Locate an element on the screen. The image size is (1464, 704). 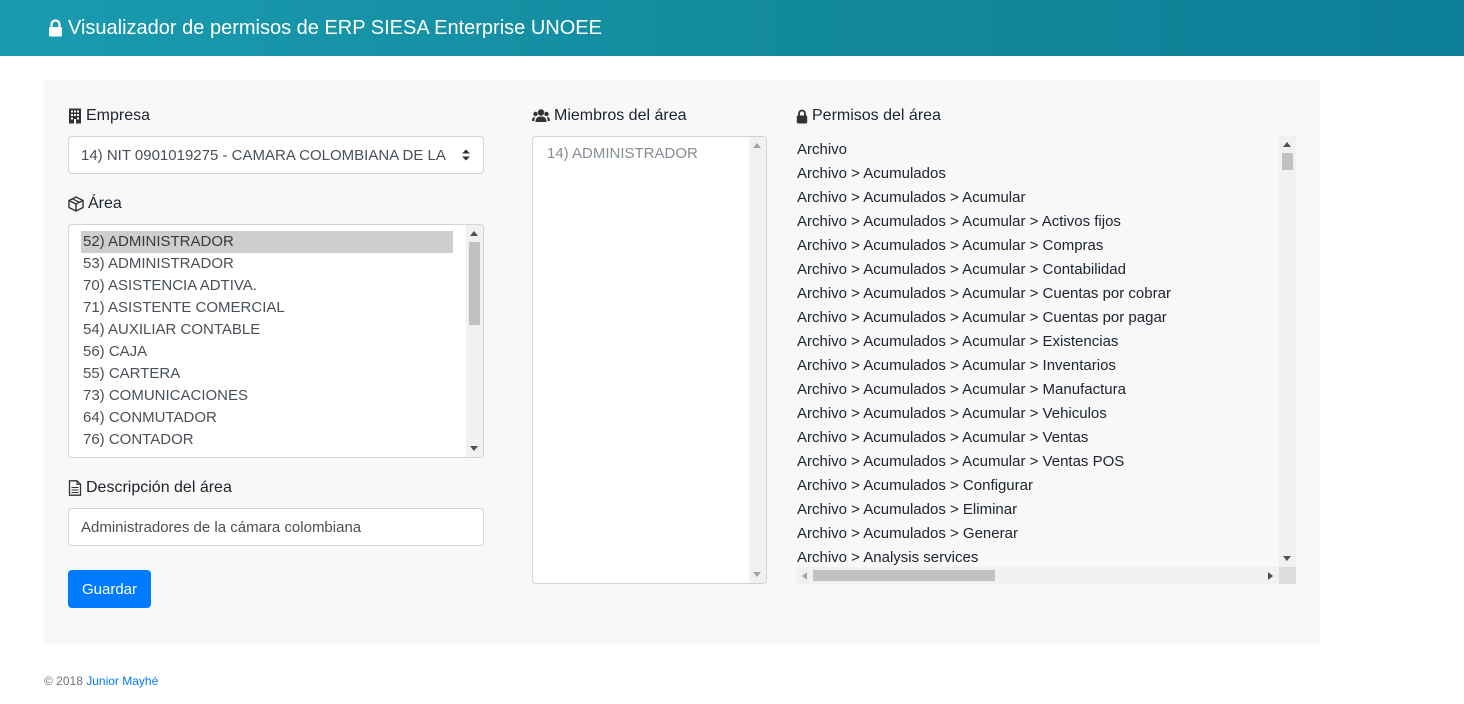
permiso-list-item: Archivo > Acumulados > Acumular is located at coordinates (1046, 198).